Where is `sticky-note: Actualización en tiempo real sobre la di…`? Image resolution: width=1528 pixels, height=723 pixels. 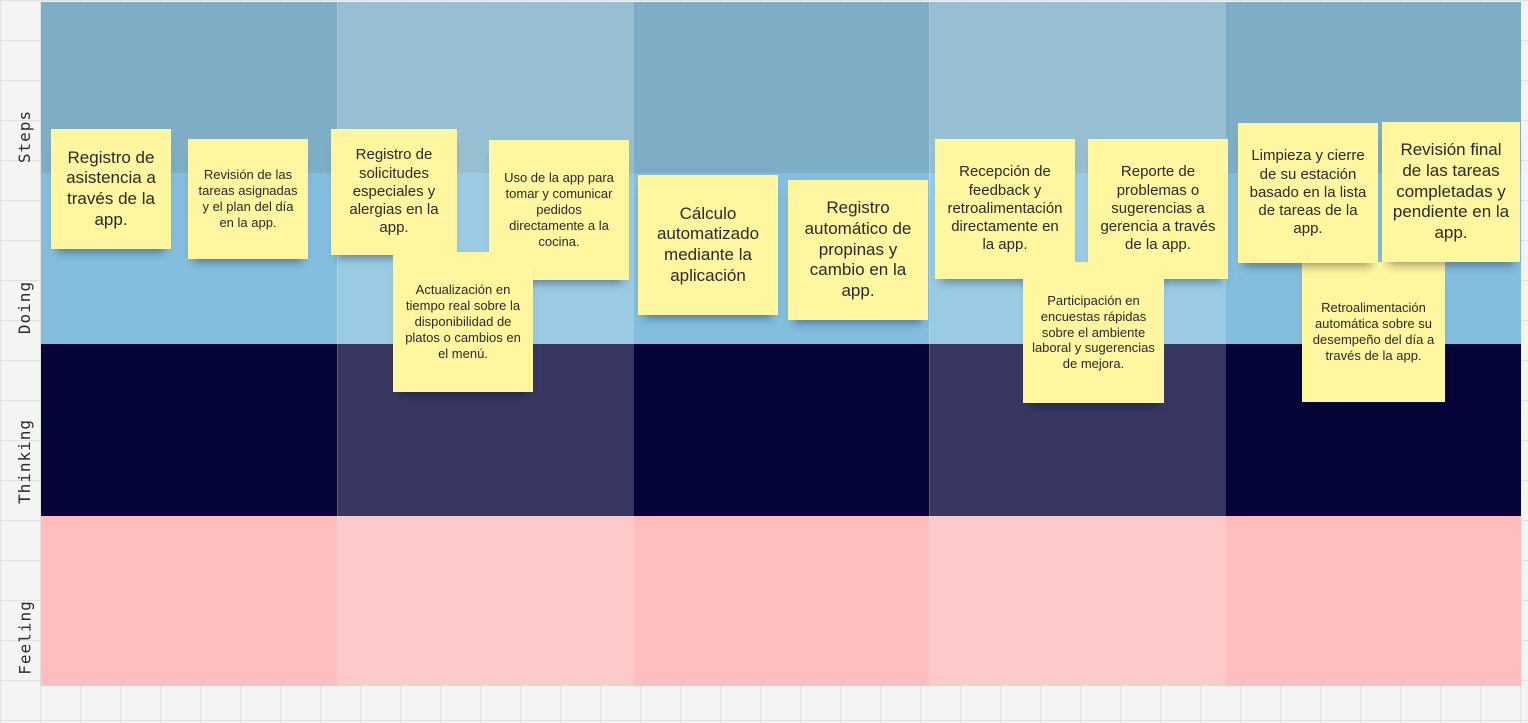
sticky-note: Actualización en tiempo real sobre la di… is located at coordinates (463, 322).